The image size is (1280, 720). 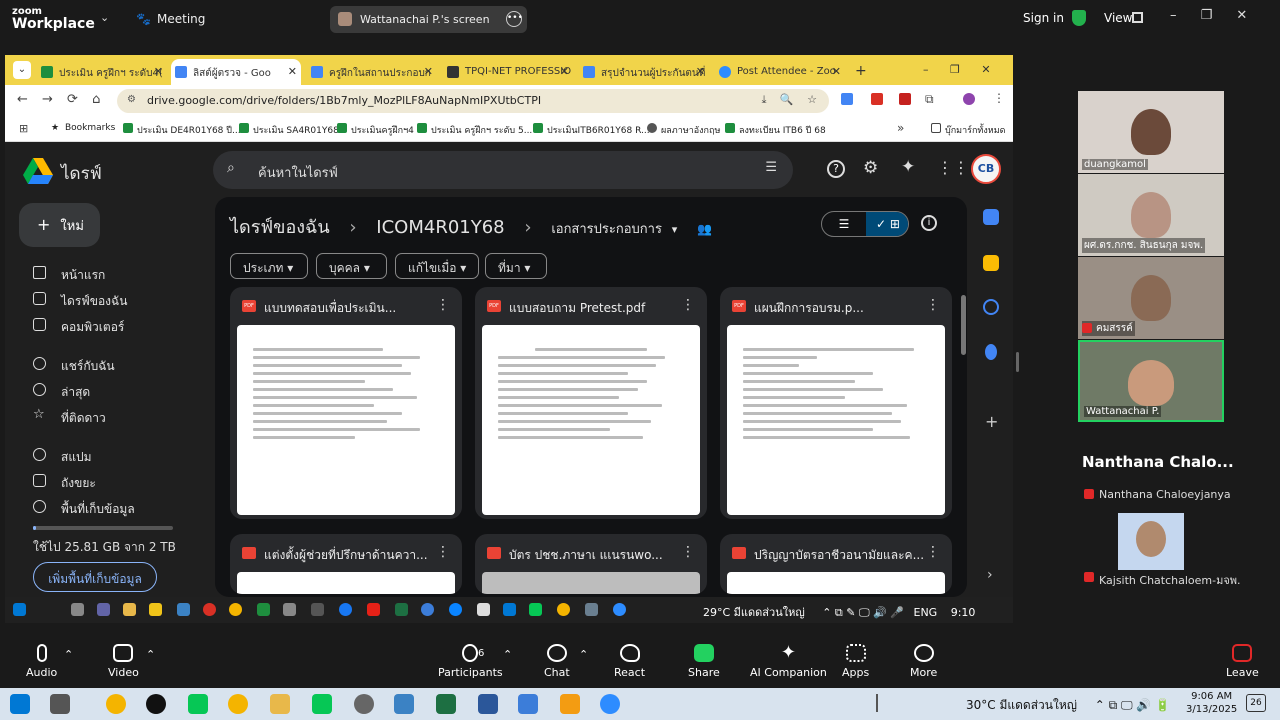 I want to click on more-button: More, so click(x=923, y=661).